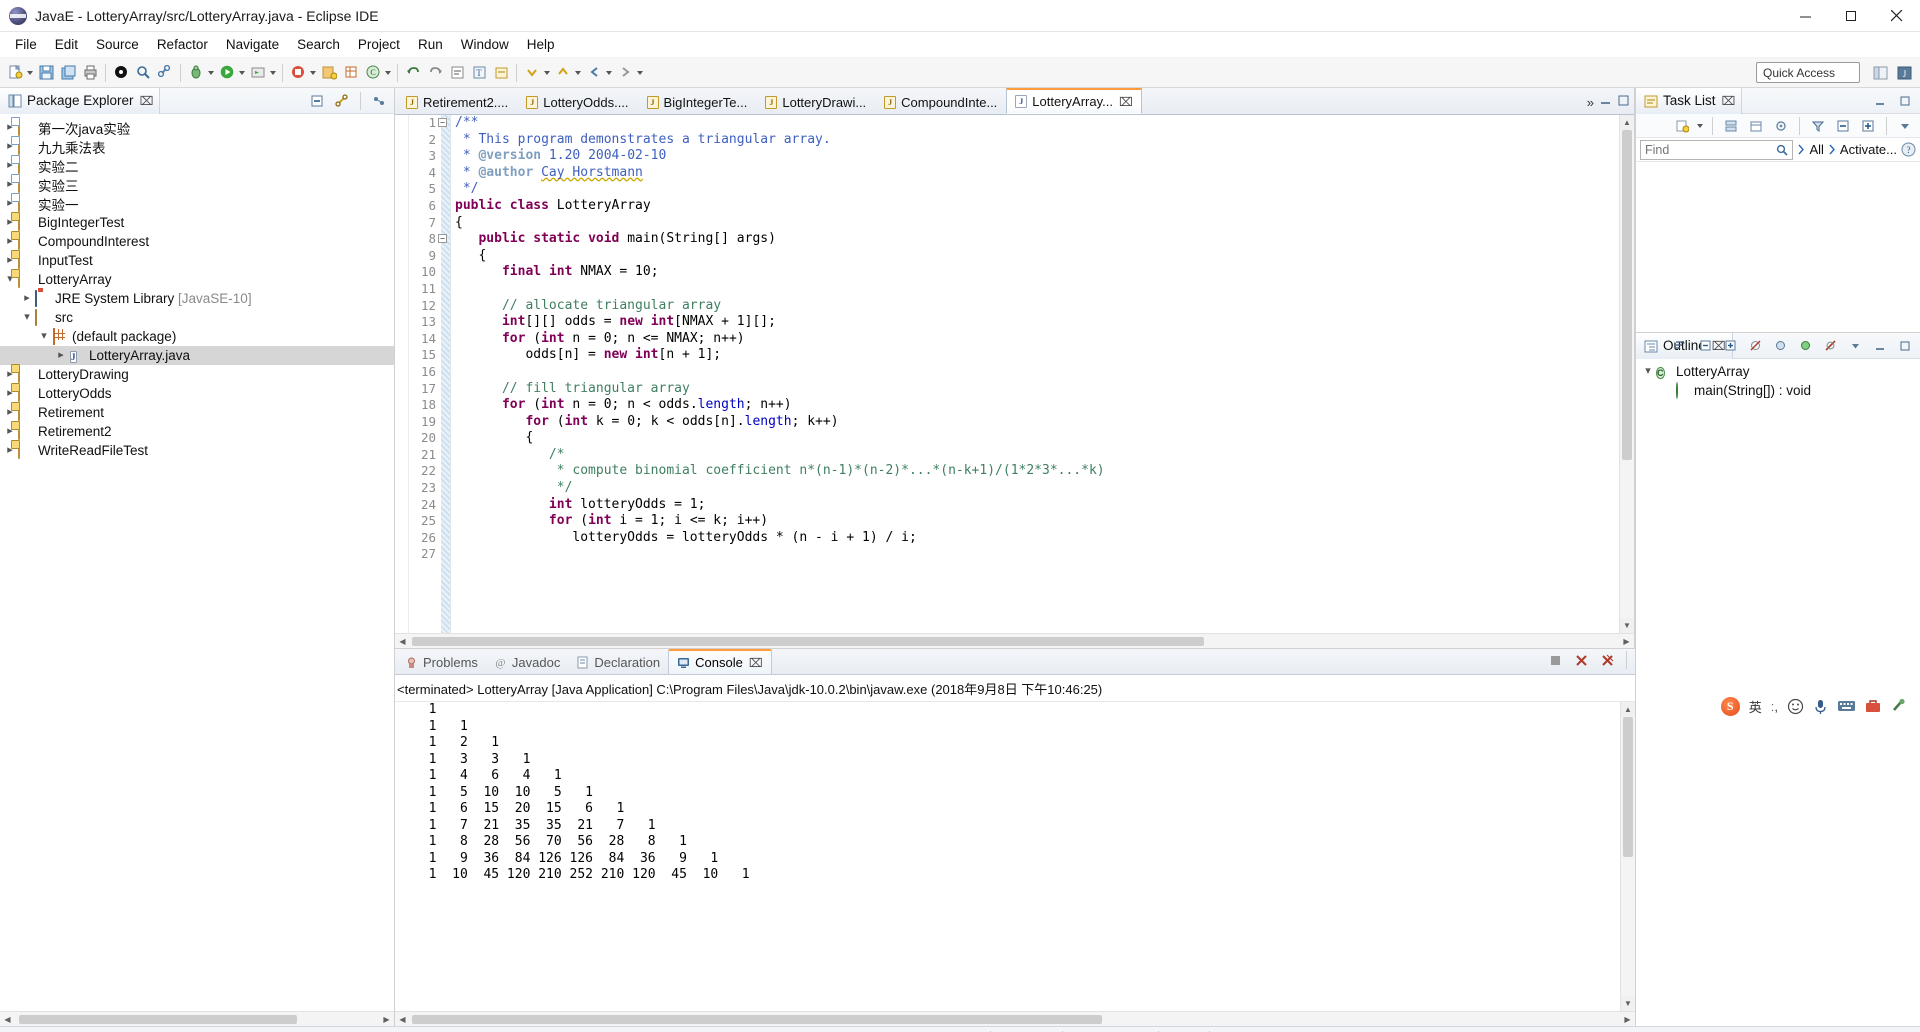  I want to click on package-explorer-hscroll: ◀ ▶, so click(197, 1018).